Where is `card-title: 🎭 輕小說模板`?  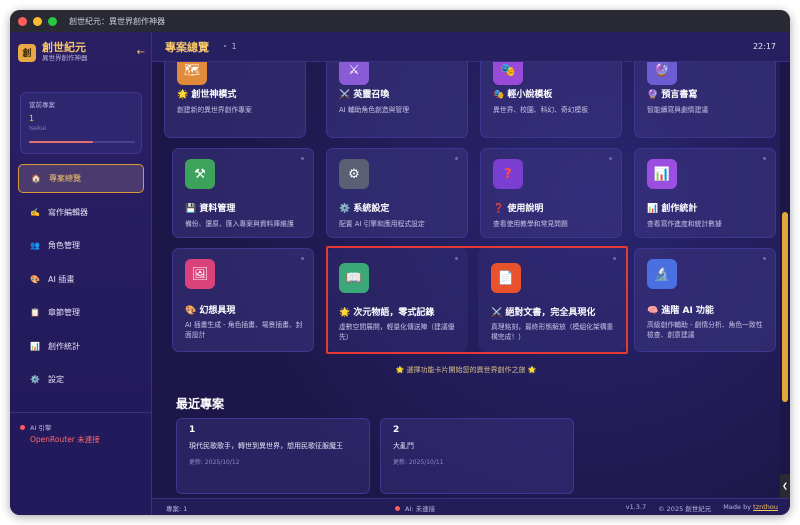
card-title: 🎭 輕小說模板 is located at coordinates (523, 95).